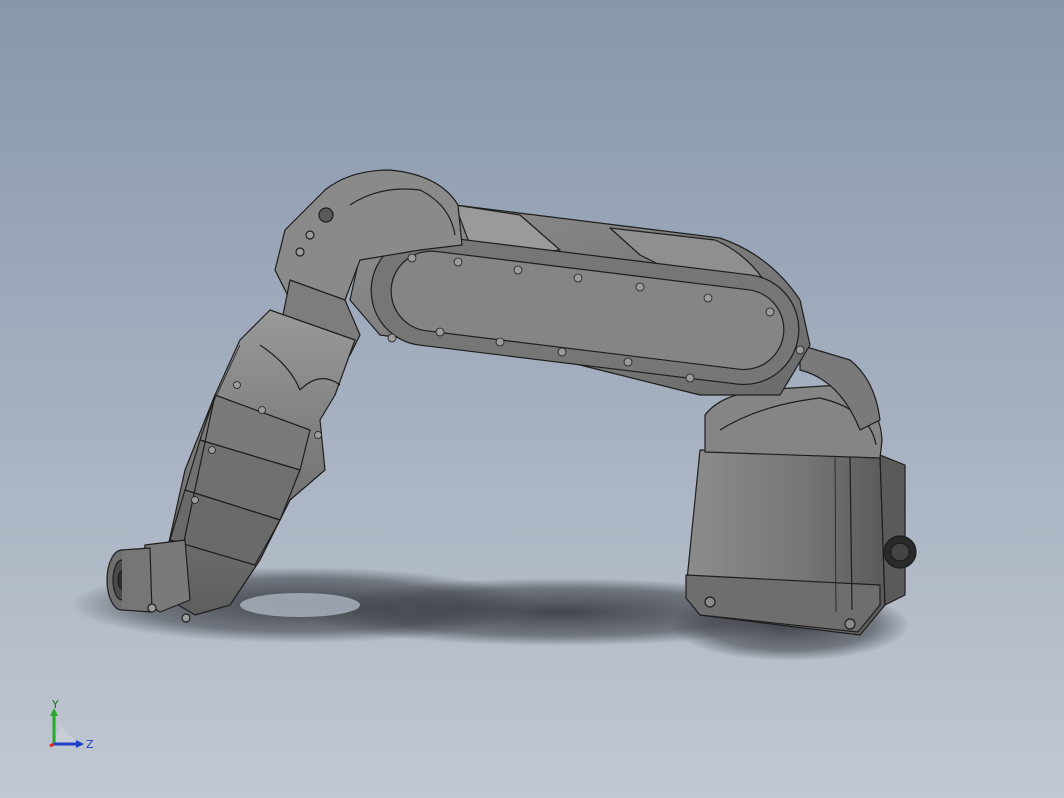 This screenshot has height=798, width=1064. Describe the element at coordinates (90, 744) in the screenshot. I see `triad-z-label: Z` at that location.